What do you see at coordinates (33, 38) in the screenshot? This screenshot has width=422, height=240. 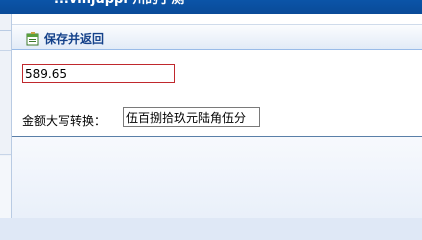 I see `save-back-icon` at bounding box center [33, 38].